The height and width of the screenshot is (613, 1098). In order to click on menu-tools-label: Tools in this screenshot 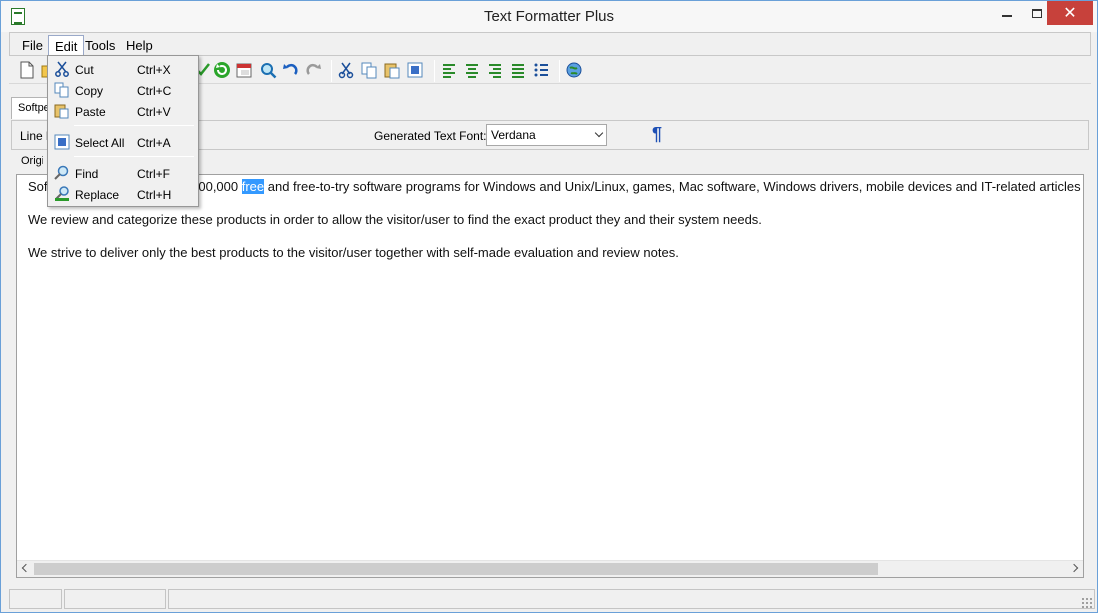, I will do `click(100, 45)`.